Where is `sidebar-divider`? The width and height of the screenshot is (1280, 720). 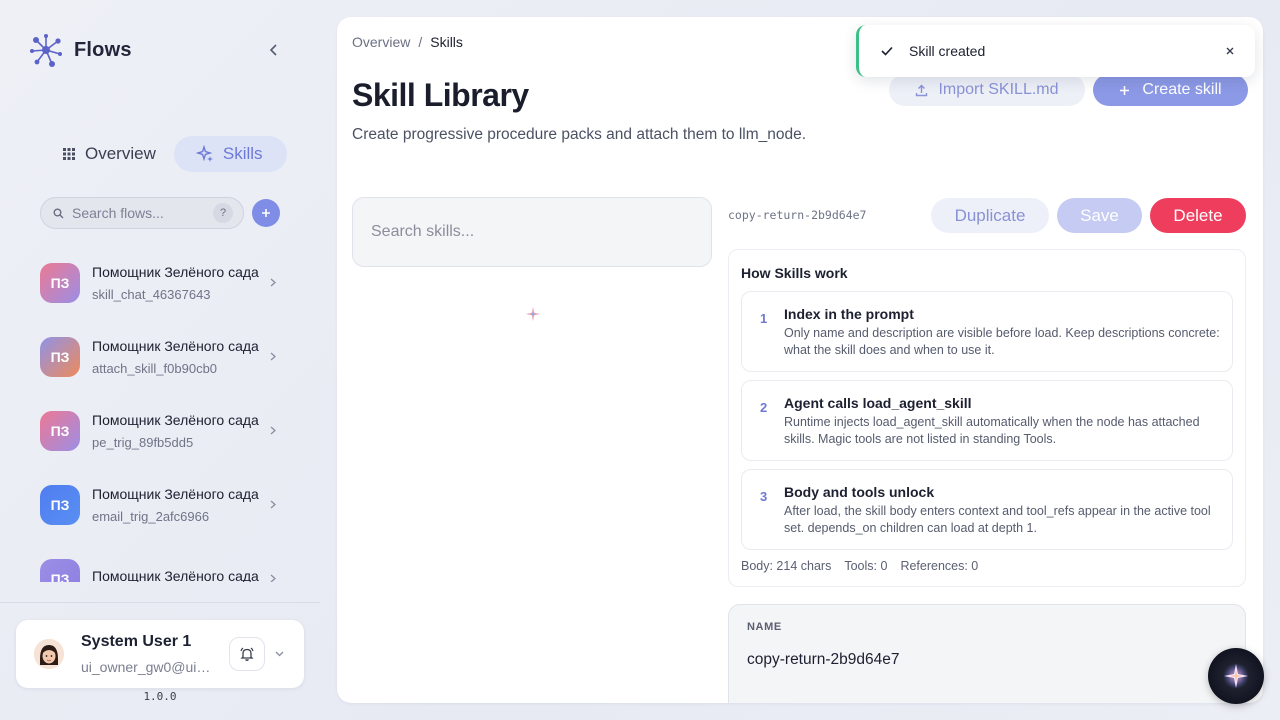
sidebar-divider is located at coordinates (160, 602).